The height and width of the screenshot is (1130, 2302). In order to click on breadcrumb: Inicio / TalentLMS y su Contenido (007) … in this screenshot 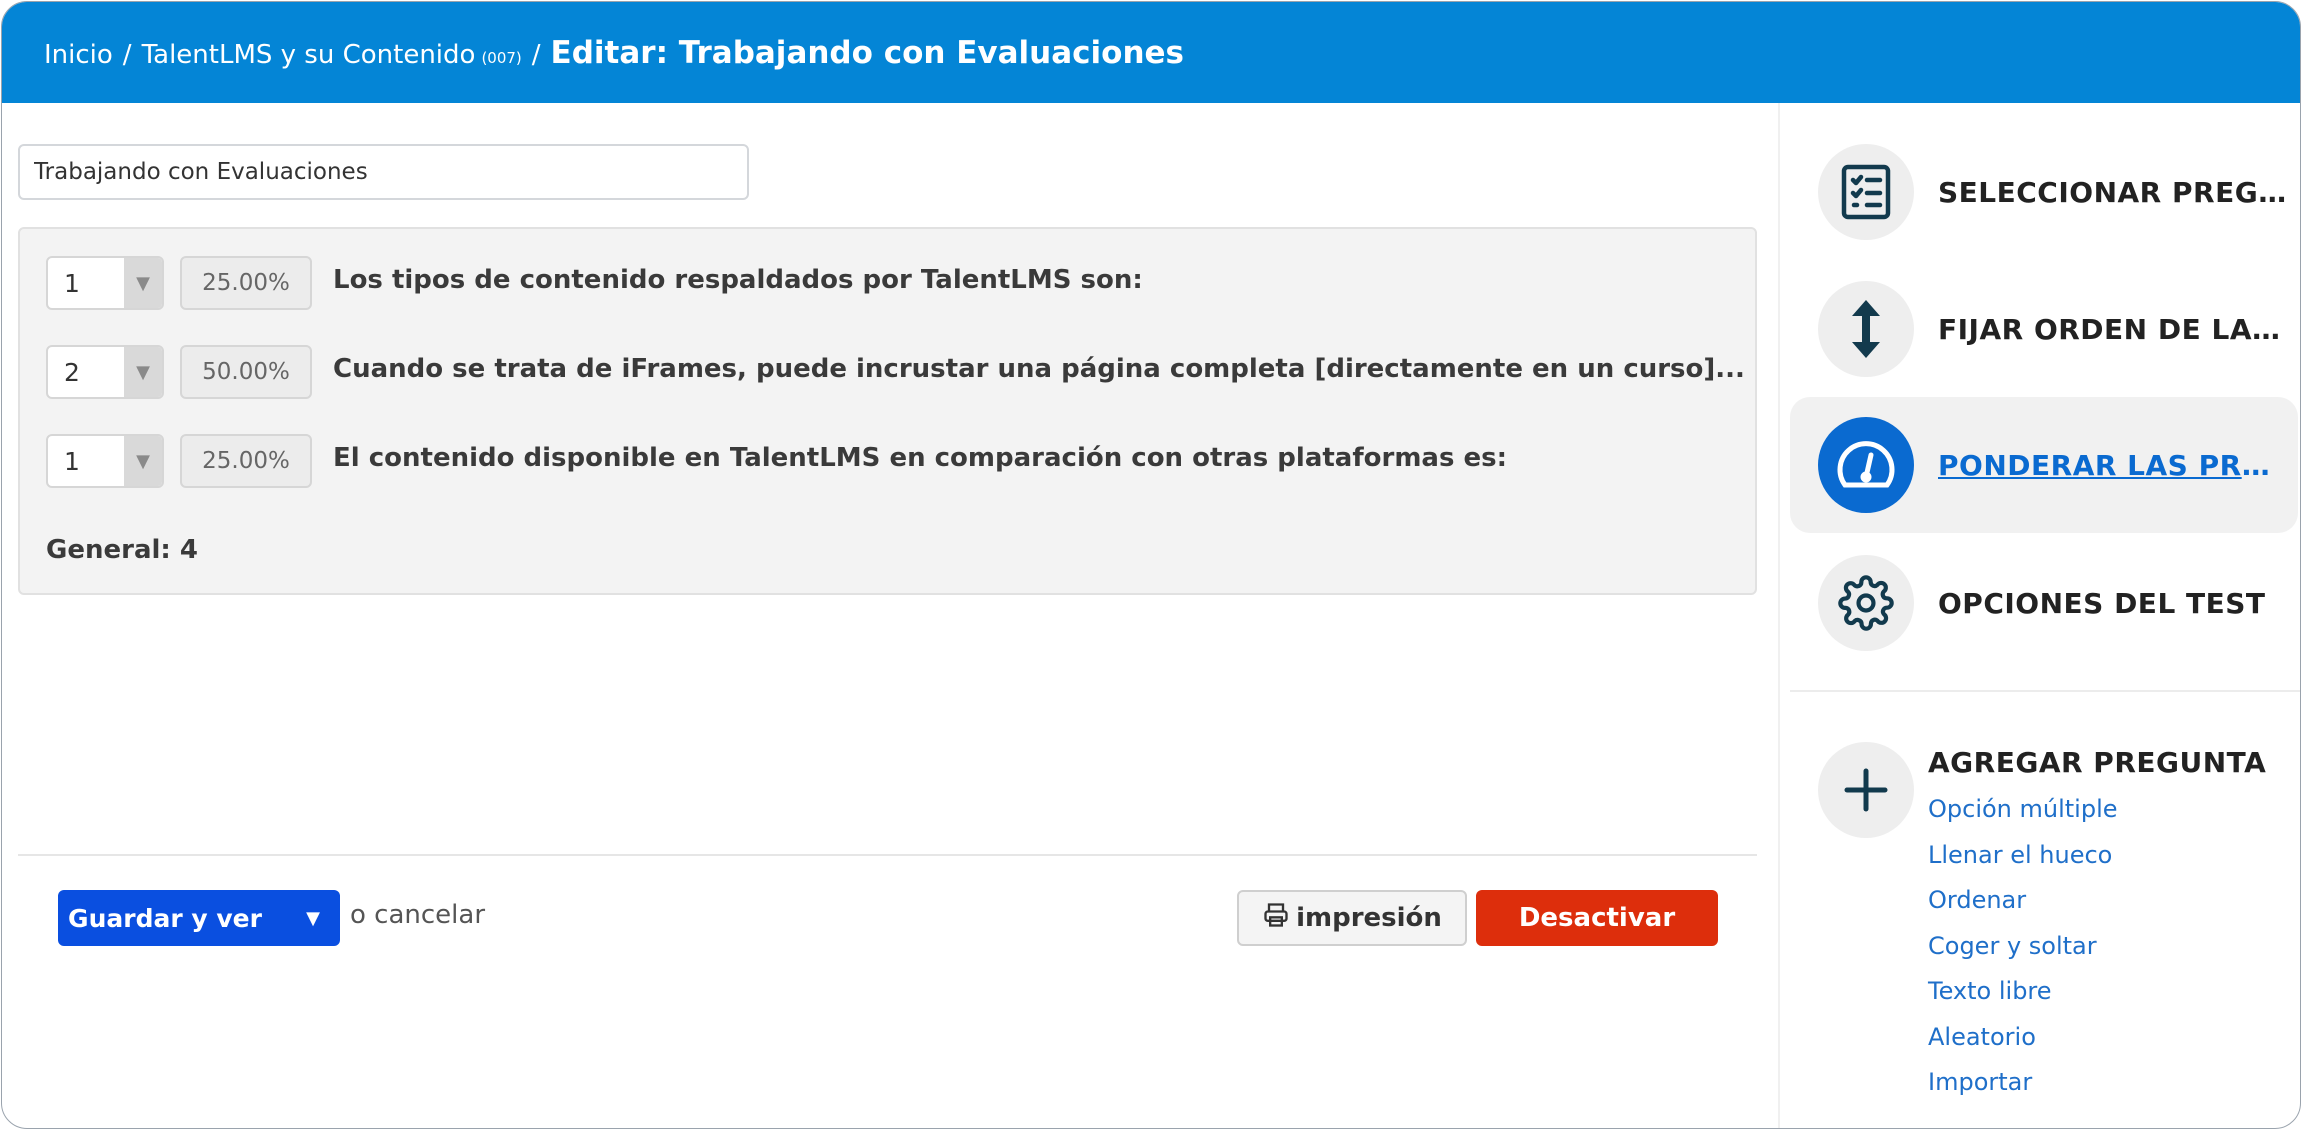, I will do `click(614, 53)`.